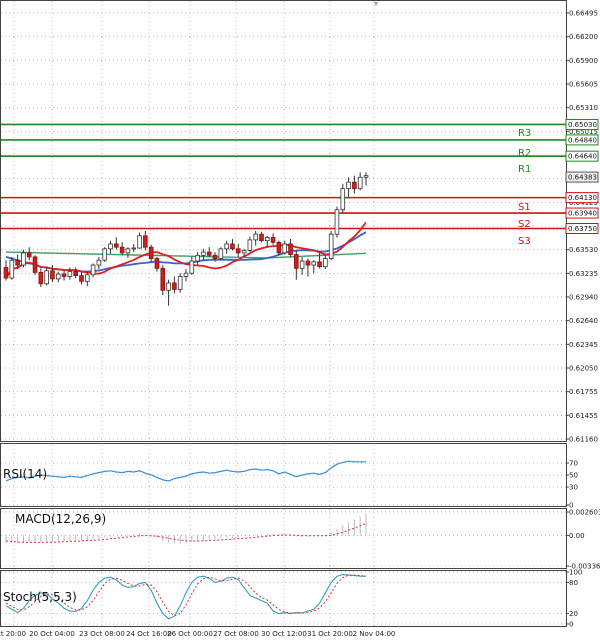  What do you see at coordinates (583, 345) in the screenshot?
I see `price-tick-label: 0.62345` at bounding box center [583, 345].